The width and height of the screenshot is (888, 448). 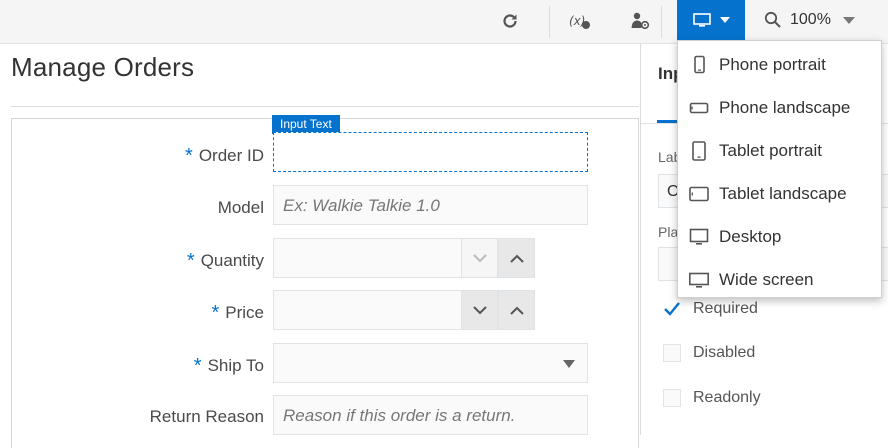 What do you see at coordinates (779, 107) in the screenshot?
I see `menu-item-phone-landscape: Phone landscape` at bounding box center [779, 107].